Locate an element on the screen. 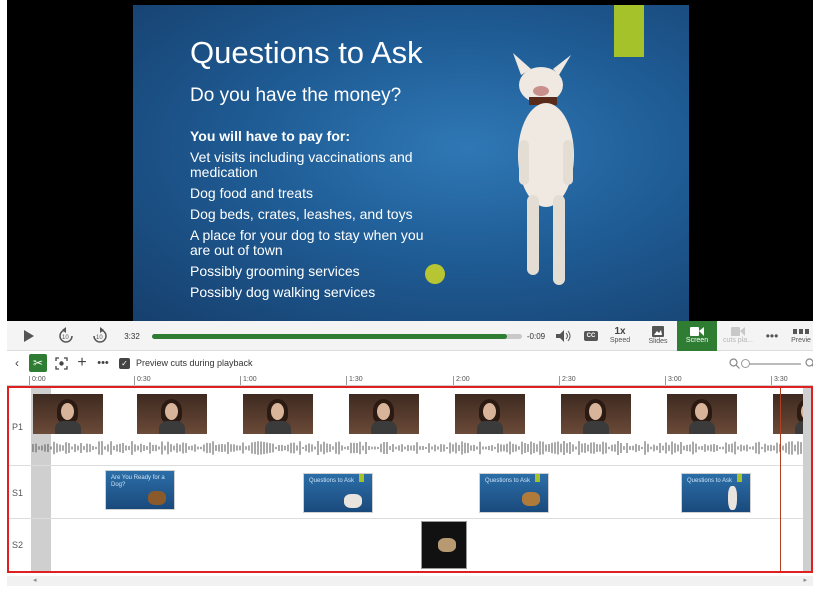  scroll-right-icon: ▸ is located at coordinates (805, 580).